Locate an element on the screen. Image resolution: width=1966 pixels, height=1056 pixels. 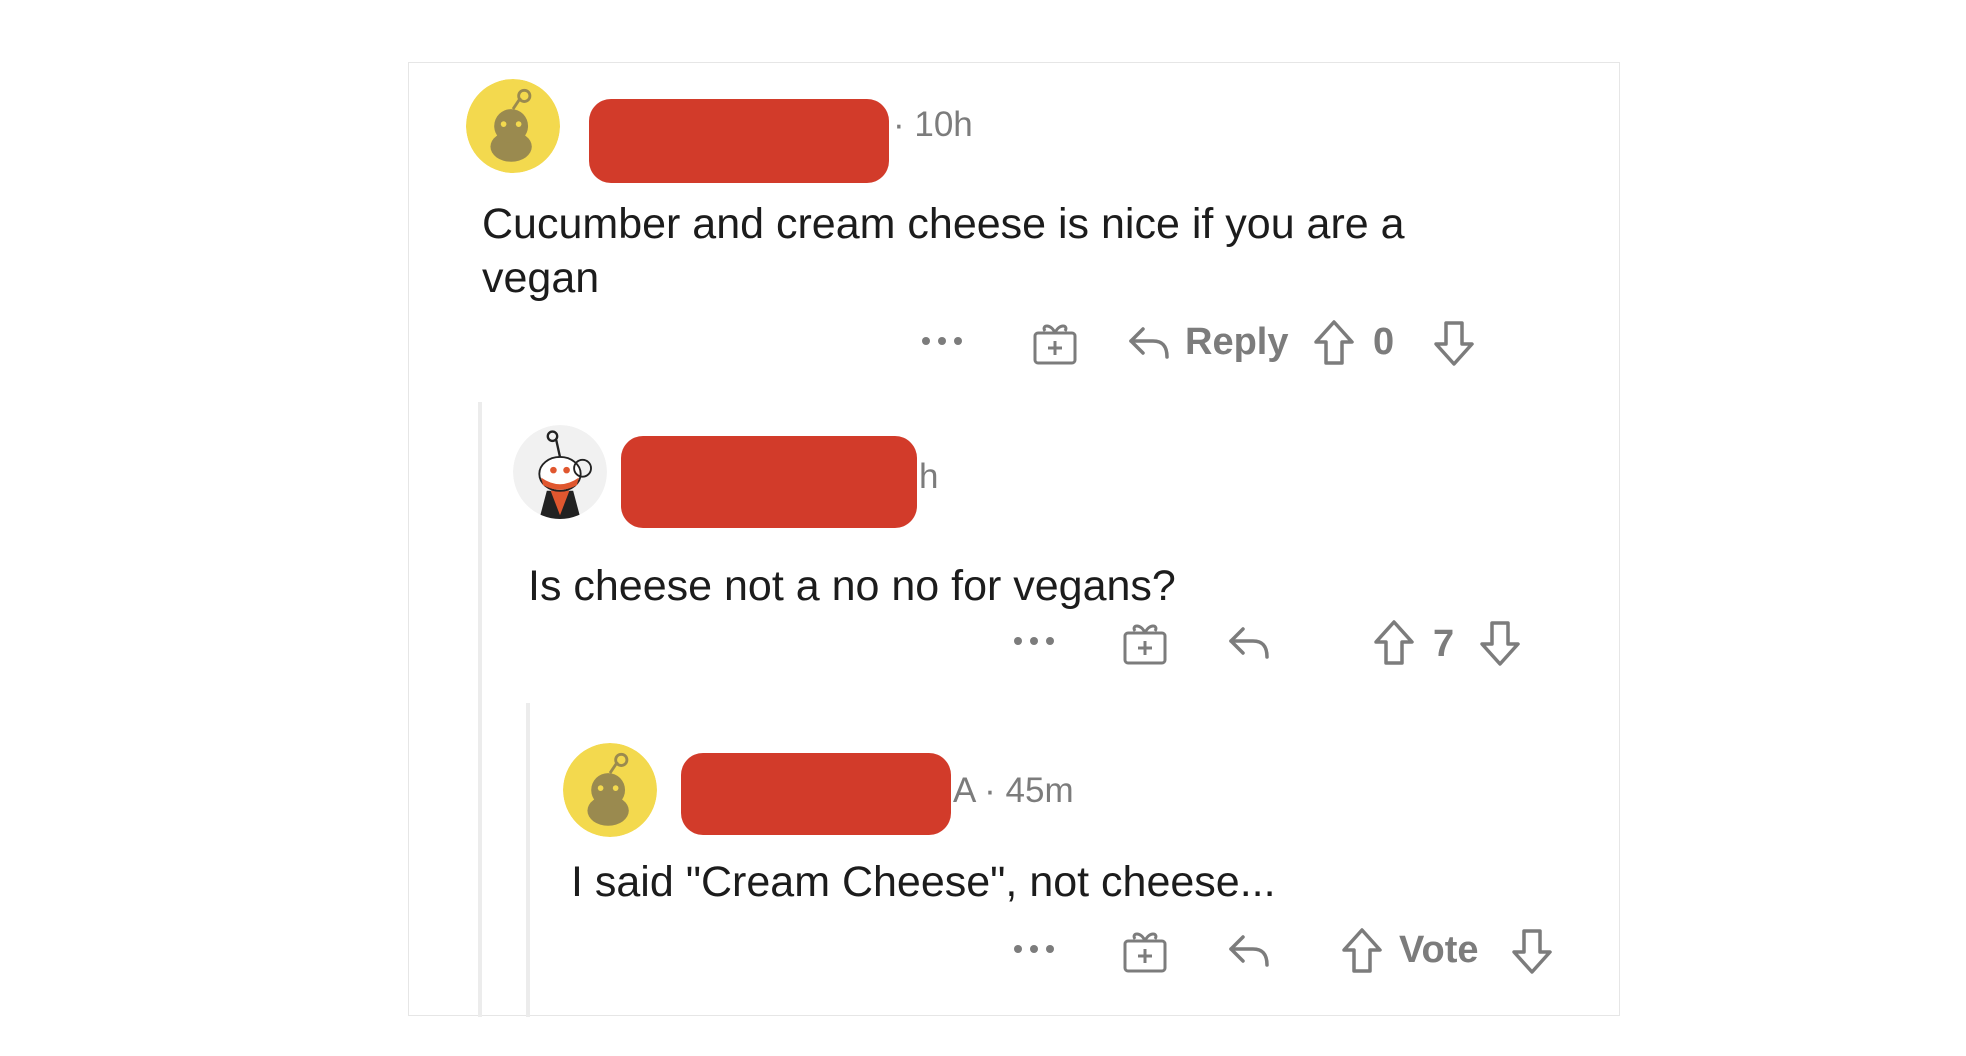
comment-timestamp: h is located at coordinates (929, 476).